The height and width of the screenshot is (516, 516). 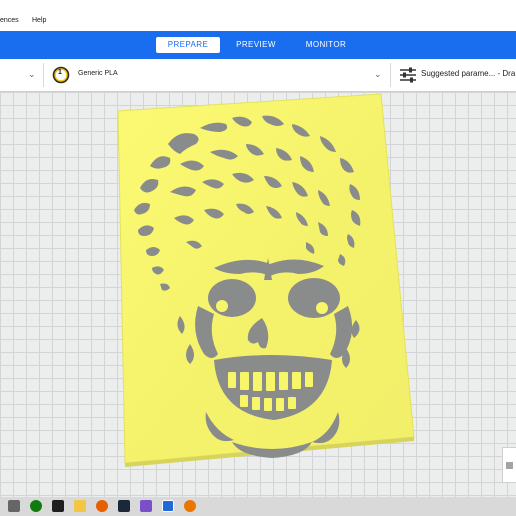 What do you see at coordinates (258, 16) in the screenshot?
I see `menu-bar: ences Help` at bounding box center [258, 16].